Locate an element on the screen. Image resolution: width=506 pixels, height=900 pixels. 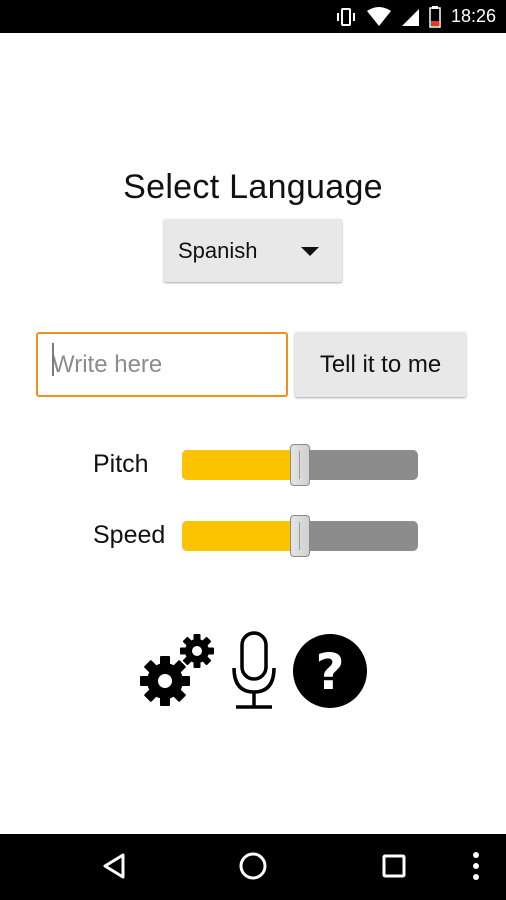
vibrate-icon is located at coordinates (346, 17).